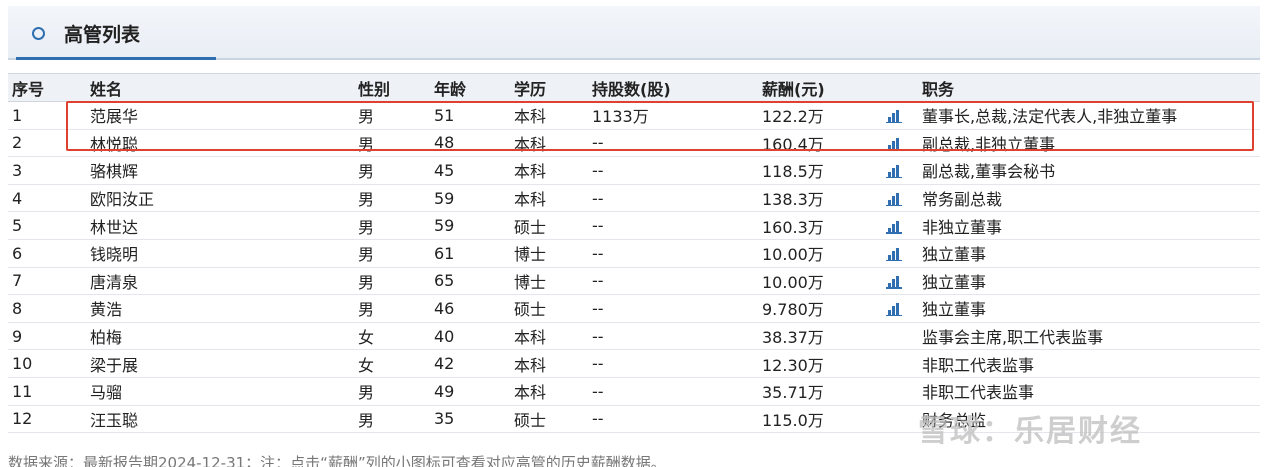  Describe the element at coordinates (1089, 143) in the screenshot. I see `cell-position: 副总裁,非独立董事` at that location.